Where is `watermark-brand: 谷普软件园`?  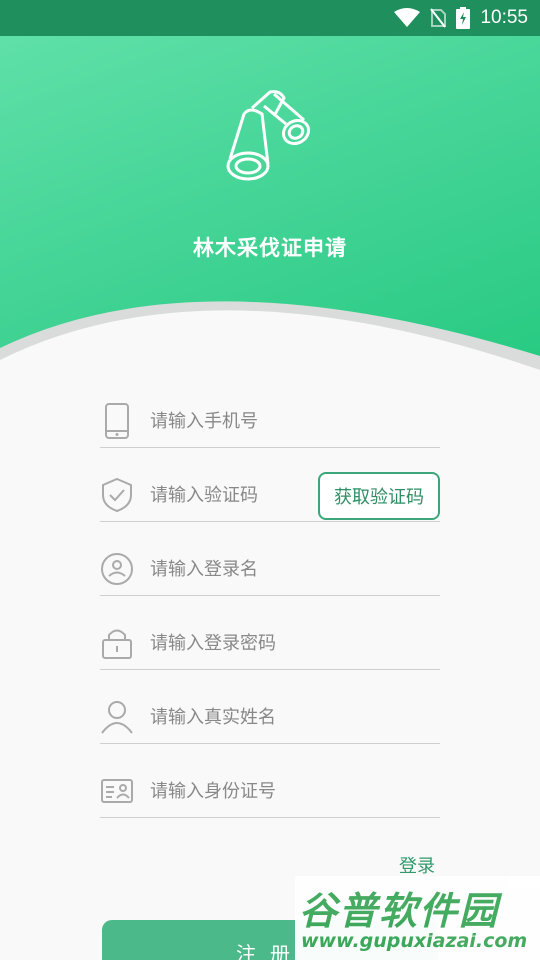 watermark-brand: 谷普软件园 is located at coordinates (399, 911).